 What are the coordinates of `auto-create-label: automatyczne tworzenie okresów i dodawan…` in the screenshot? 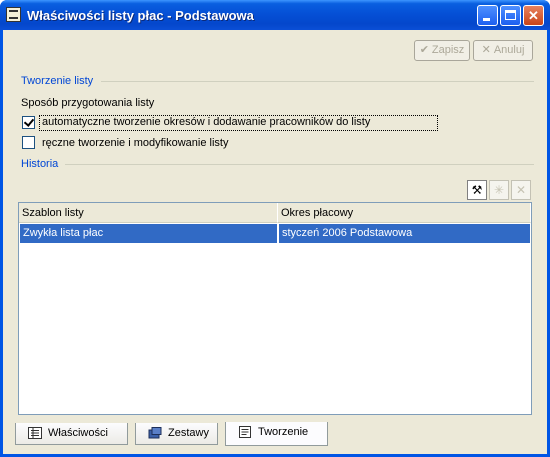 It's located at (206, 122).